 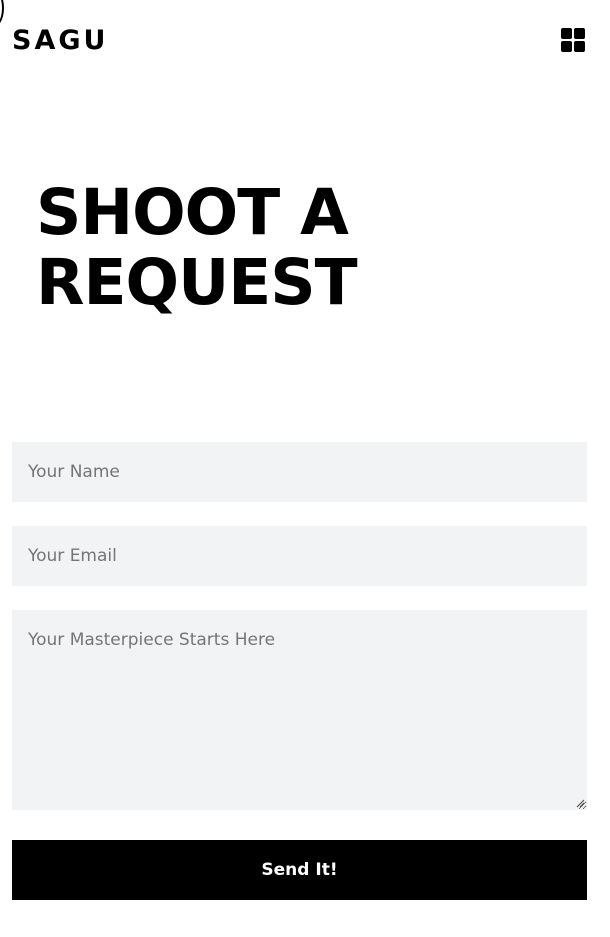 What do you see at coordinates (197, 282) in the screenshot?
I see `page-title-line-2: REQUEST` at bounding box center [197, 282].